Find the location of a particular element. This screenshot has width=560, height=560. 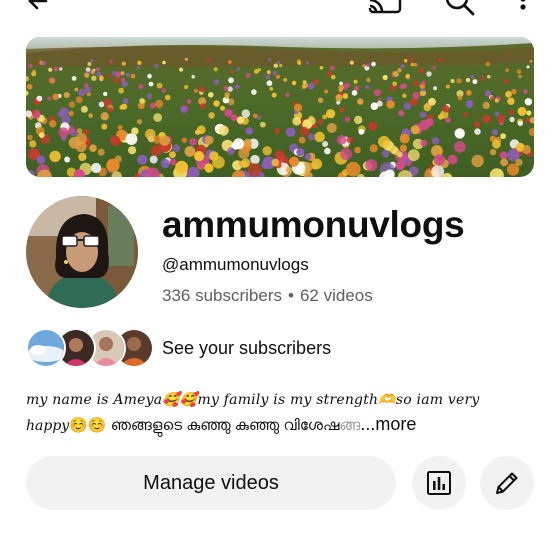

see-subscribers-link: See your subscribers is located at coordinates (246, 348).